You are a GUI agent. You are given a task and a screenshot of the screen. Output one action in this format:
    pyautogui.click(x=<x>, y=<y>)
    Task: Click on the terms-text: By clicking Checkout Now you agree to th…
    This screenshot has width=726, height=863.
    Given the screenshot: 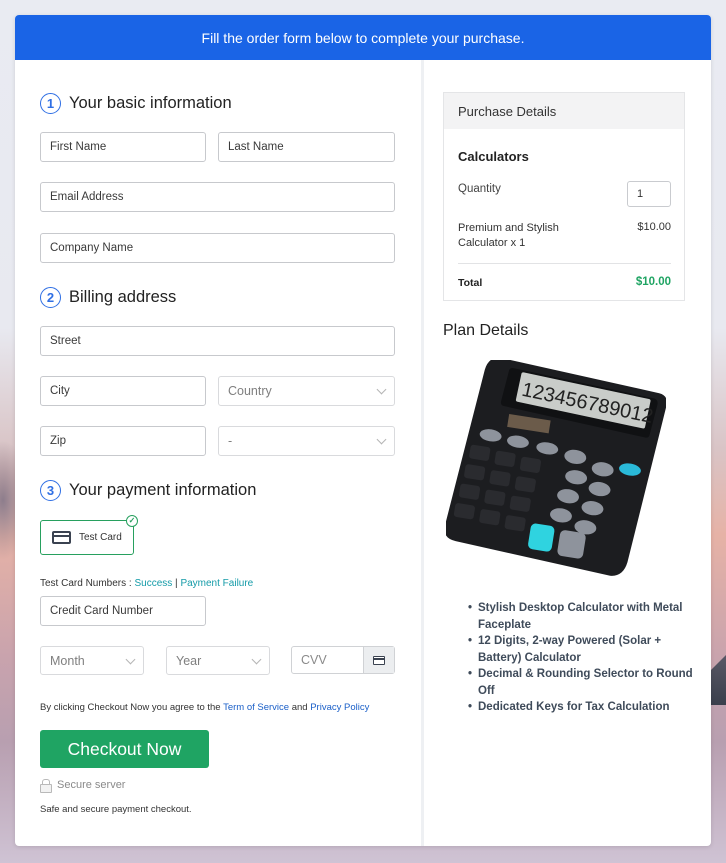 What is the action you would take?
    pyautogui.click(x=204, y=707)
    